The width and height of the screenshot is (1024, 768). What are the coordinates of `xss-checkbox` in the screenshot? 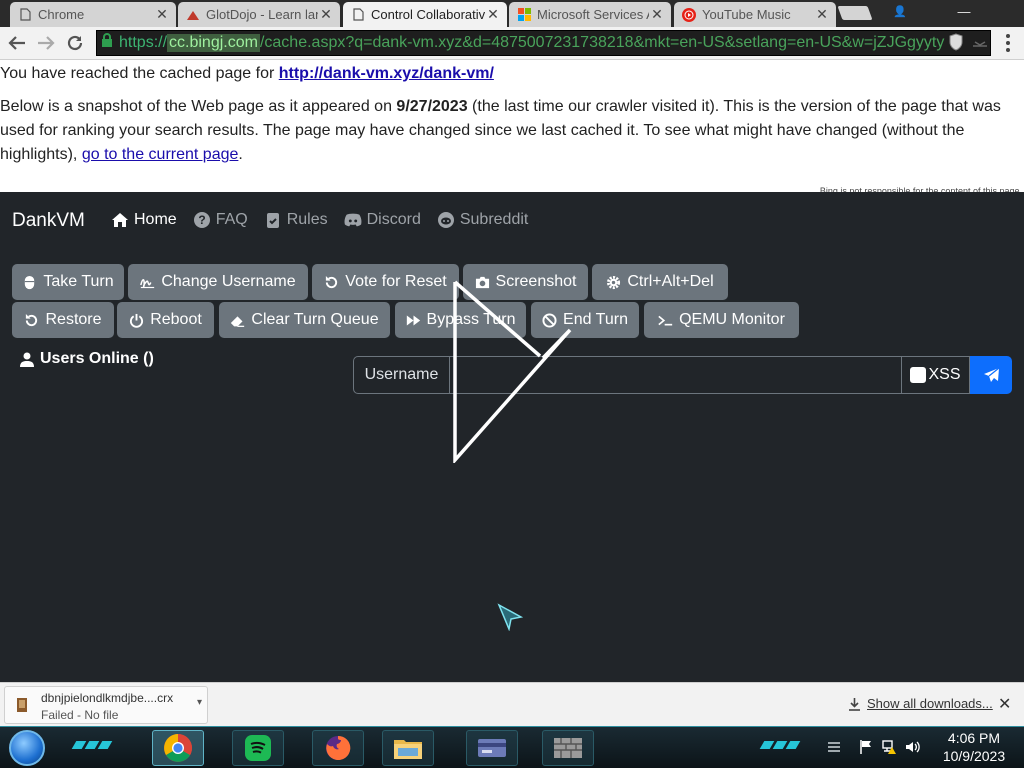 It's located at (918, 375).